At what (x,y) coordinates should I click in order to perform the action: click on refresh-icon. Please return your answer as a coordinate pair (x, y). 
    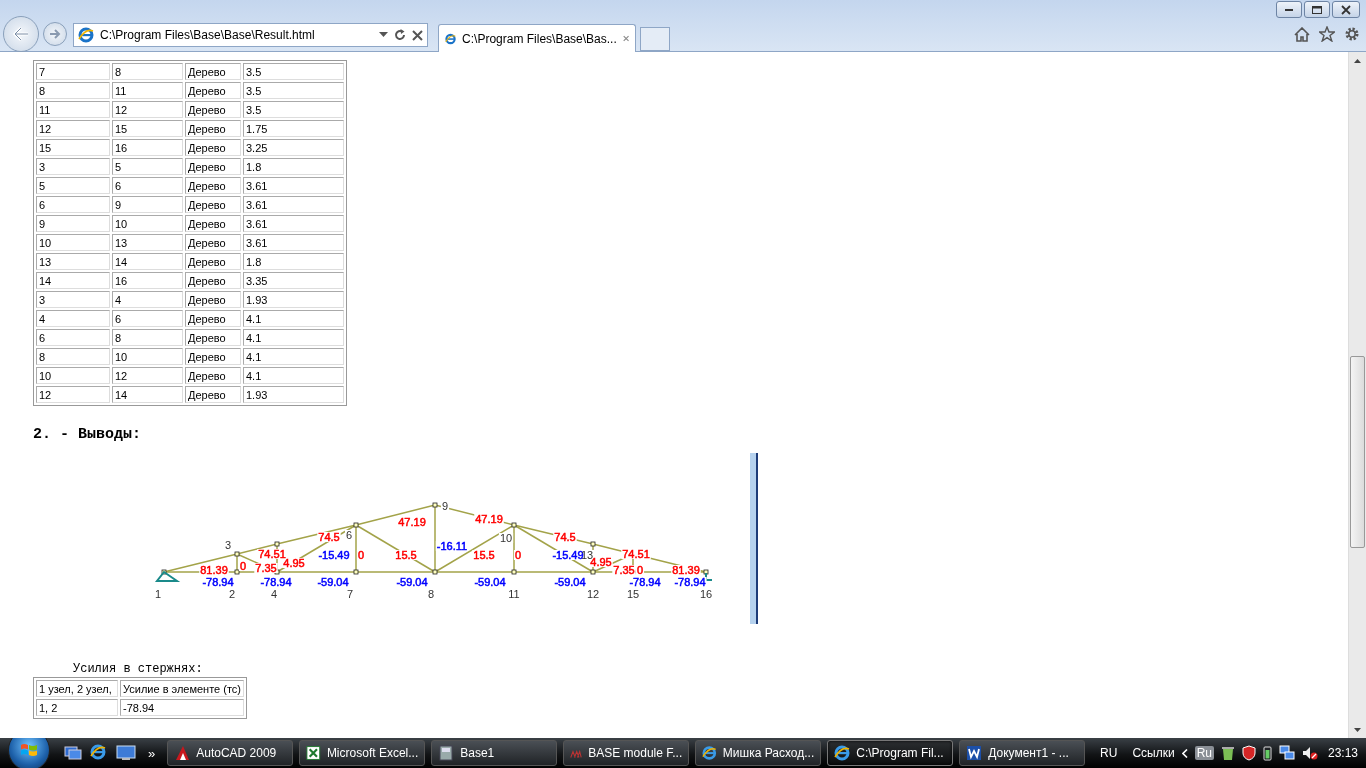
    Looking at the image, I should click on (400, 35).